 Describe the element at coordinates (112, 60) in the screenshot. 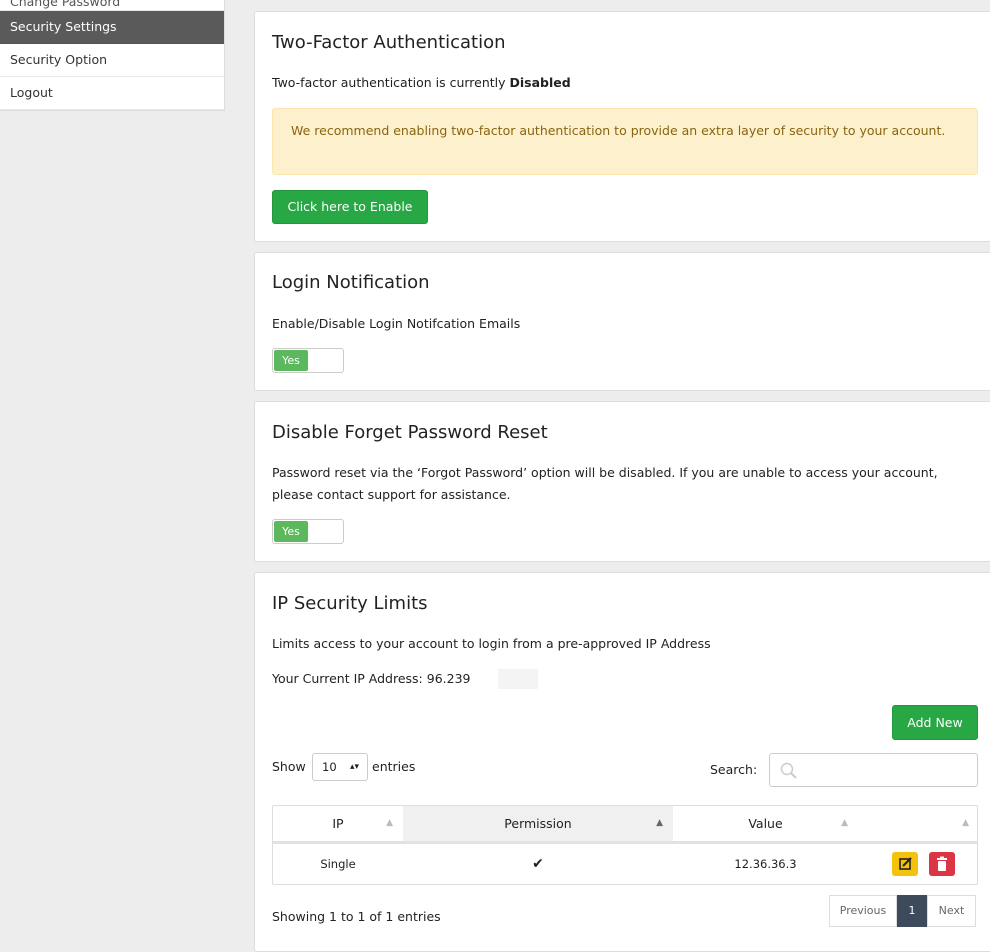

I see `sidebar-item-security-option: Security Option` at that location.